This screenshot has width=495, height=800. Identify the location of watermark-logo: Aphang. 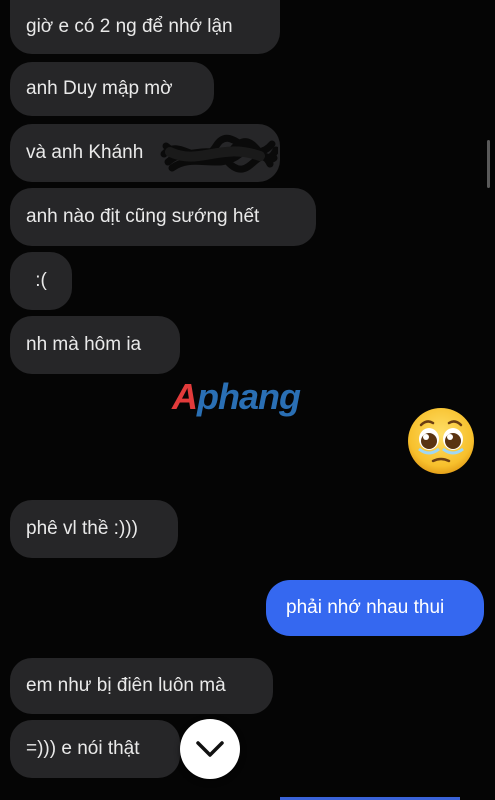
(236, 397).